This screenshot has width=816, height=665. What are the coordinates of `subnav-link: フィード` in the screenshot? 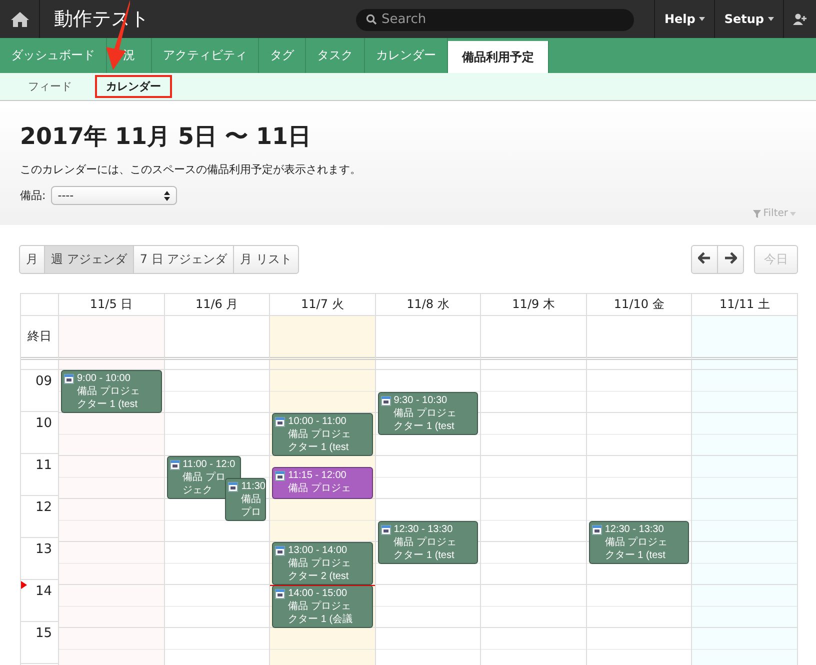 It's located at (50, 86).